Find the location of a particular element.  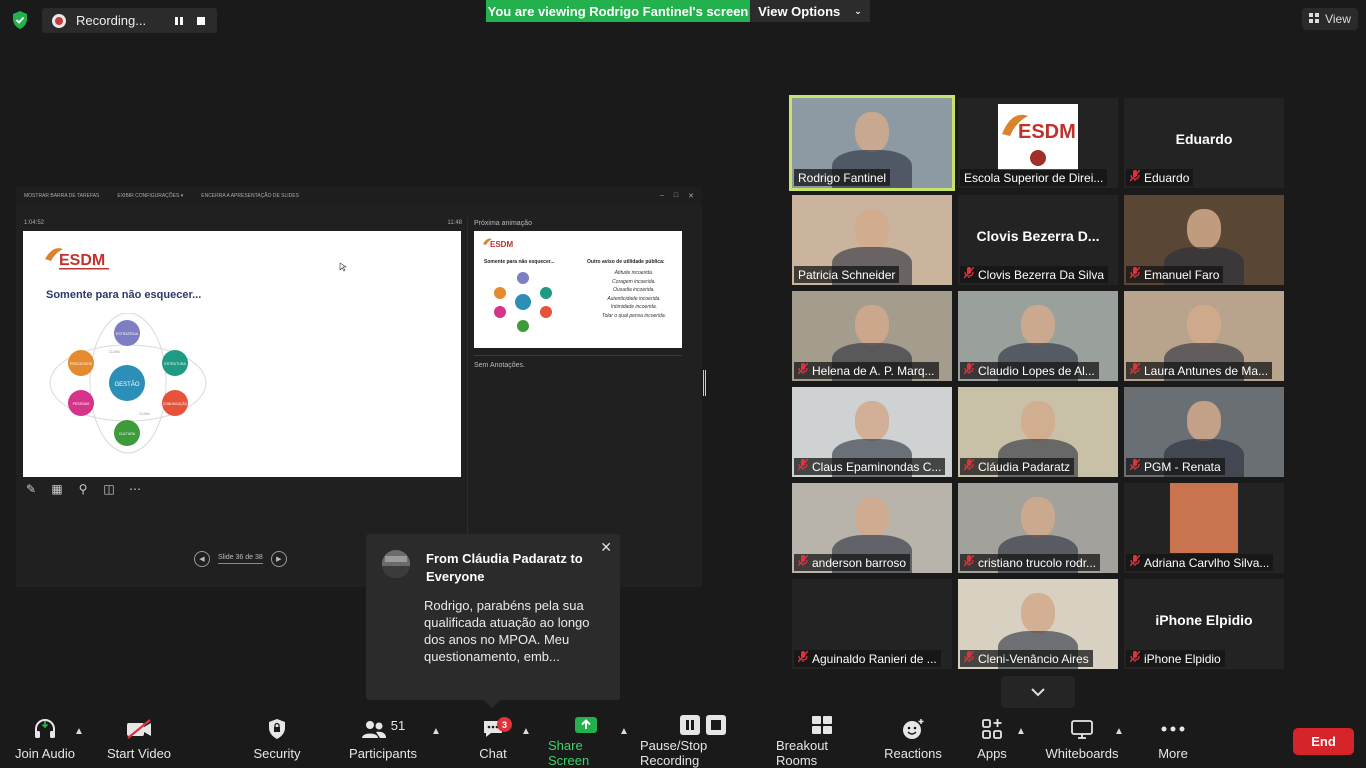

next-slide-icon: ▶ is located at coordinates (278, 559).